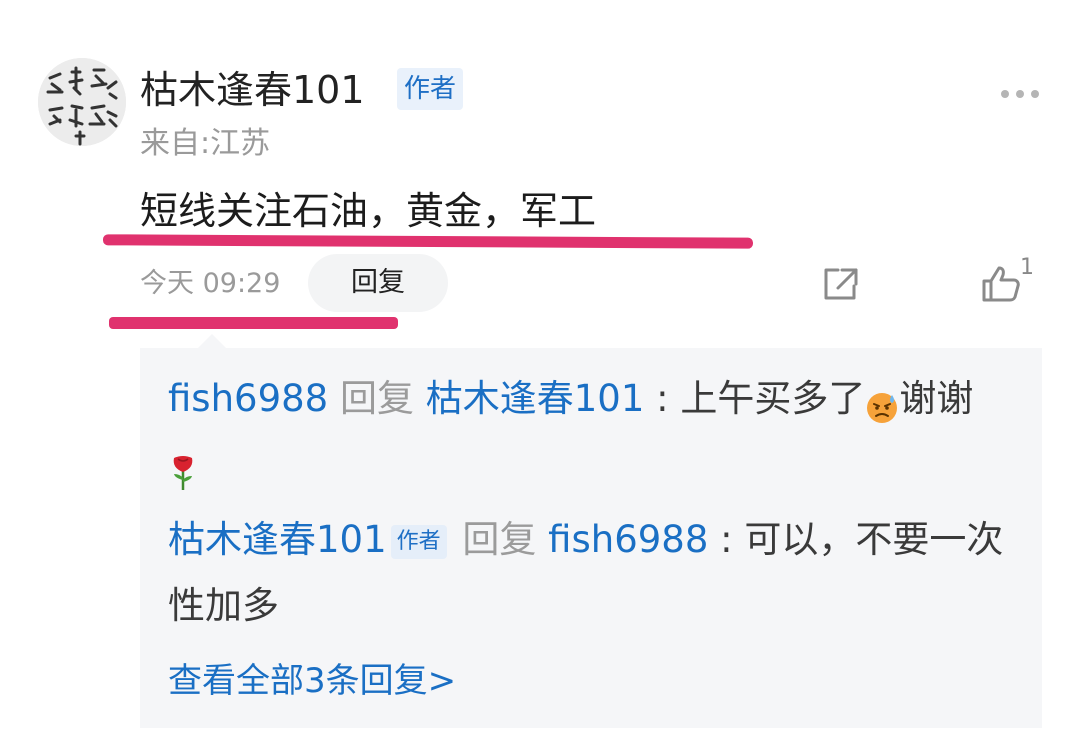 The width and height of the screenshot is (1080, 751). I want to click on avatar, so click(82, 102).